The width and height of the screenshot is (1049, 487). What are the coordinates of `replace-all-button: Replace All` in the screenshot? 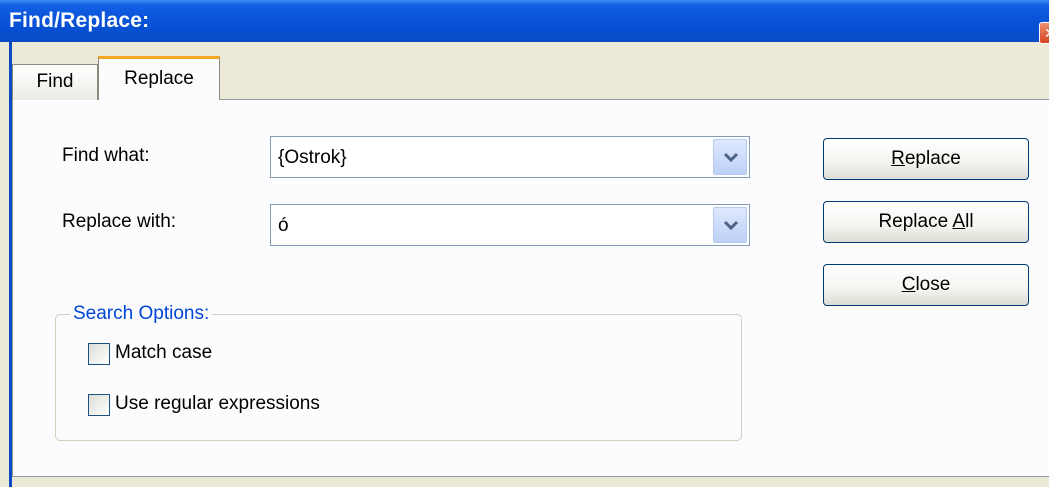 It's located at (926, 222).